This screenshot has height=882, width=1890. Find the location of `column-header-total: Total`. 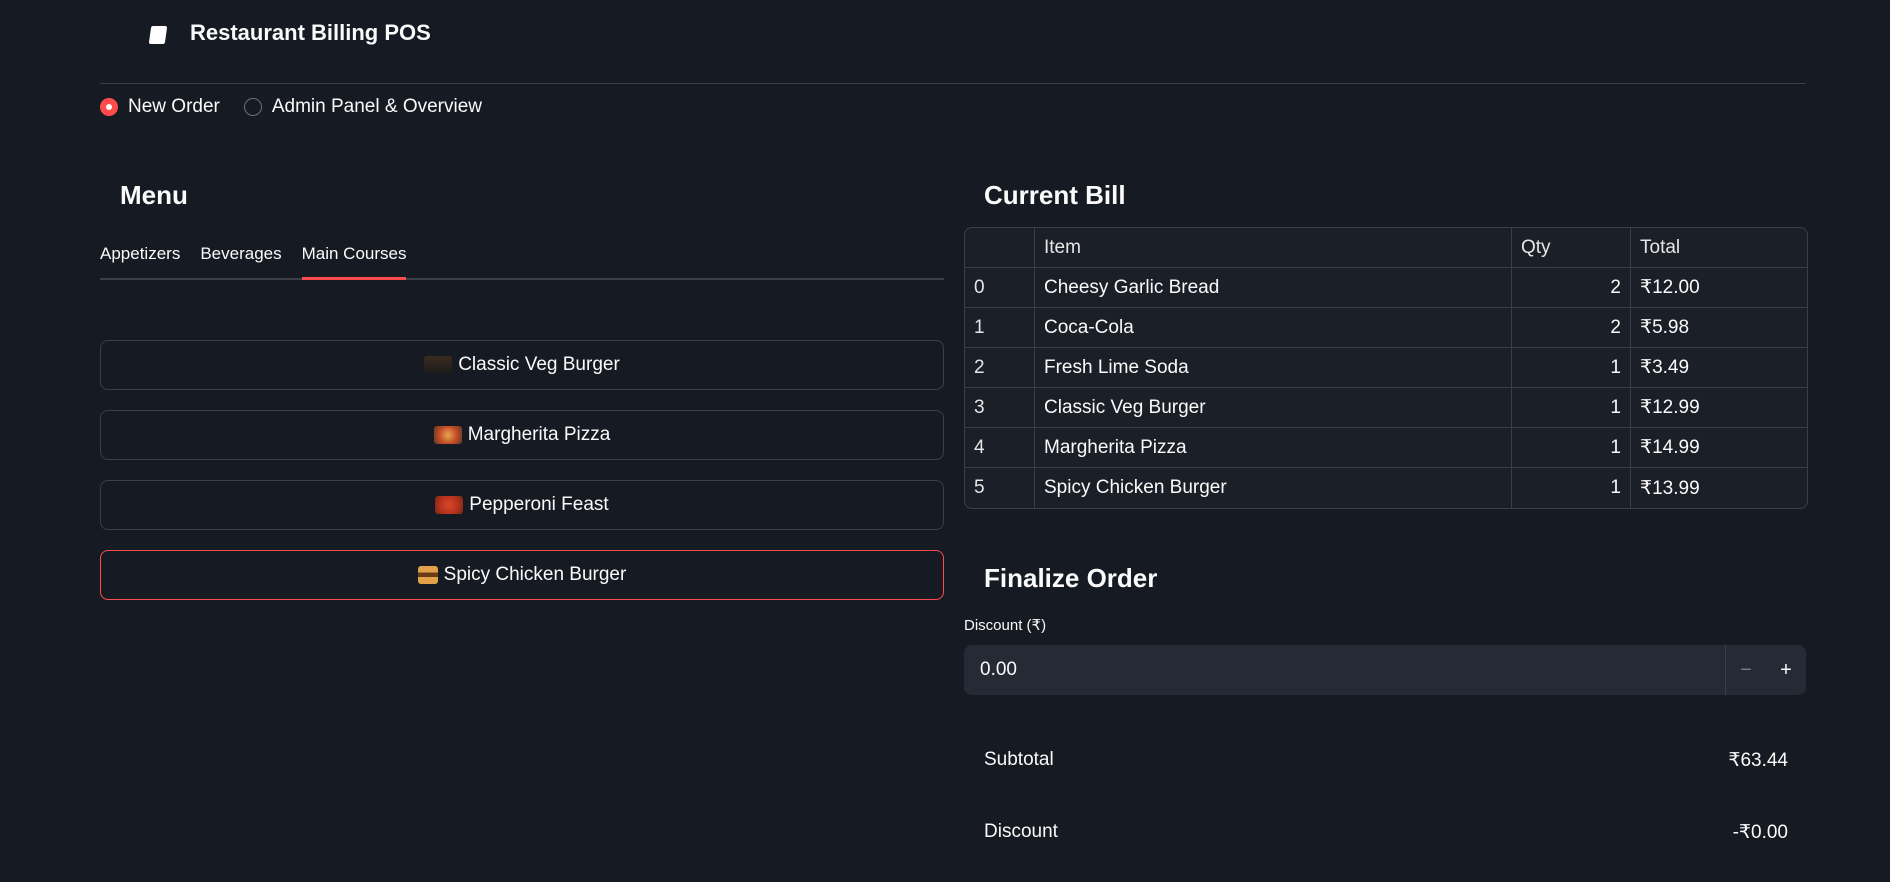

column-header-total: Total is located at coordinates (1719, 247).